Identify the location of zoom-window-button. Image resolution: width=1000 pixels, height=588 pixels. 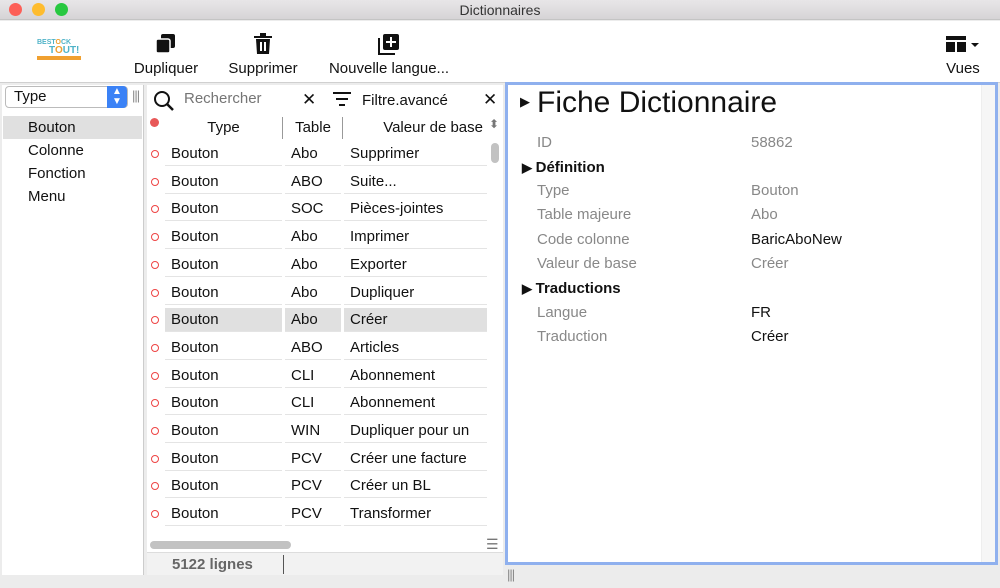
(61, 9).